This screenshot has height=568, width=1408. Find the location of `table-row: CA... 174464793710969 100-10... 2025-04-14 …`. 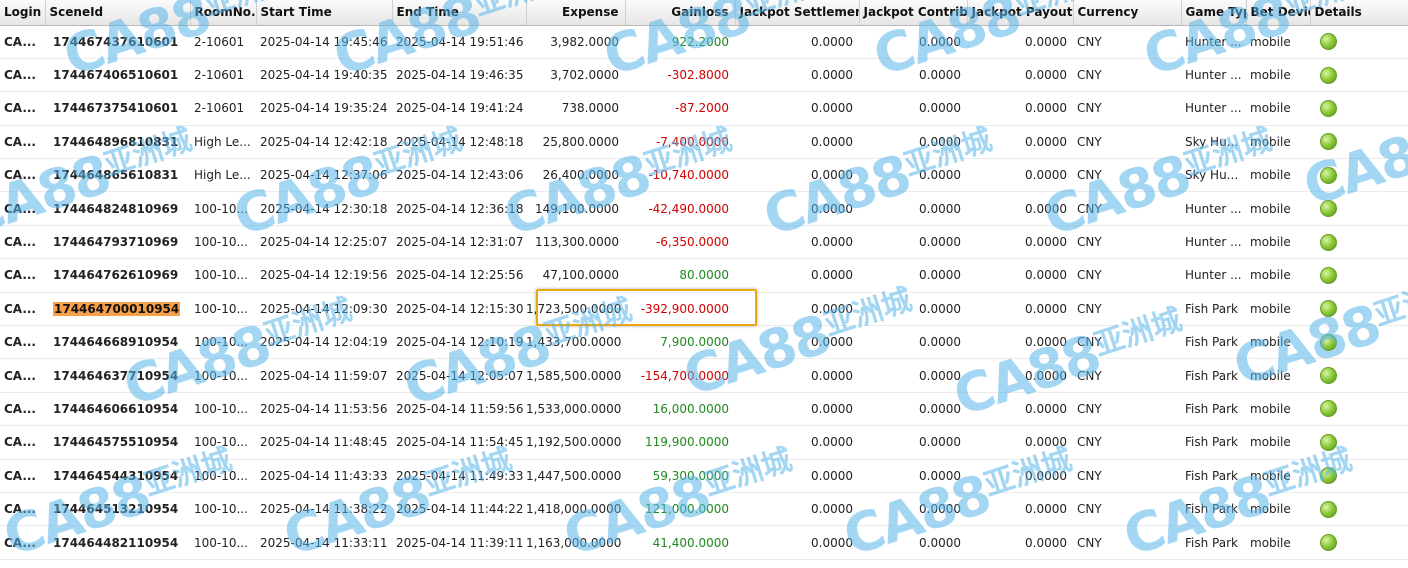

table-row: CA... 174464793710969 100-10... 2025-04-14 … is located at coordinates (704, 242).